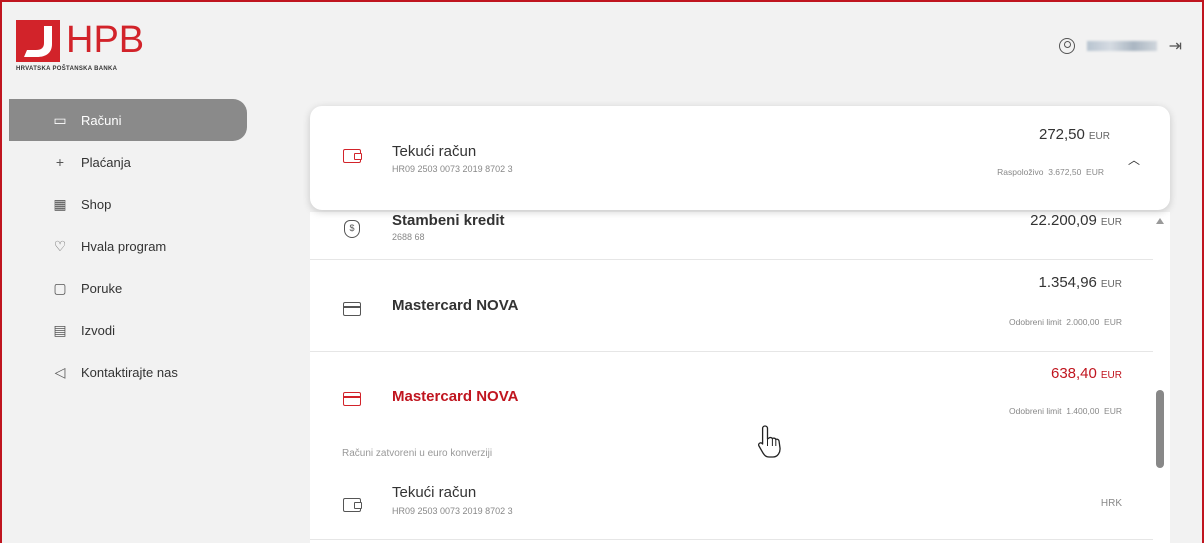 The height and width of the screenshot is (543, 1204). What do you see at coordinates (60, 371) in the screenshot?
I see `megaphone-icon: ◁` at bounding box center [60, 371].